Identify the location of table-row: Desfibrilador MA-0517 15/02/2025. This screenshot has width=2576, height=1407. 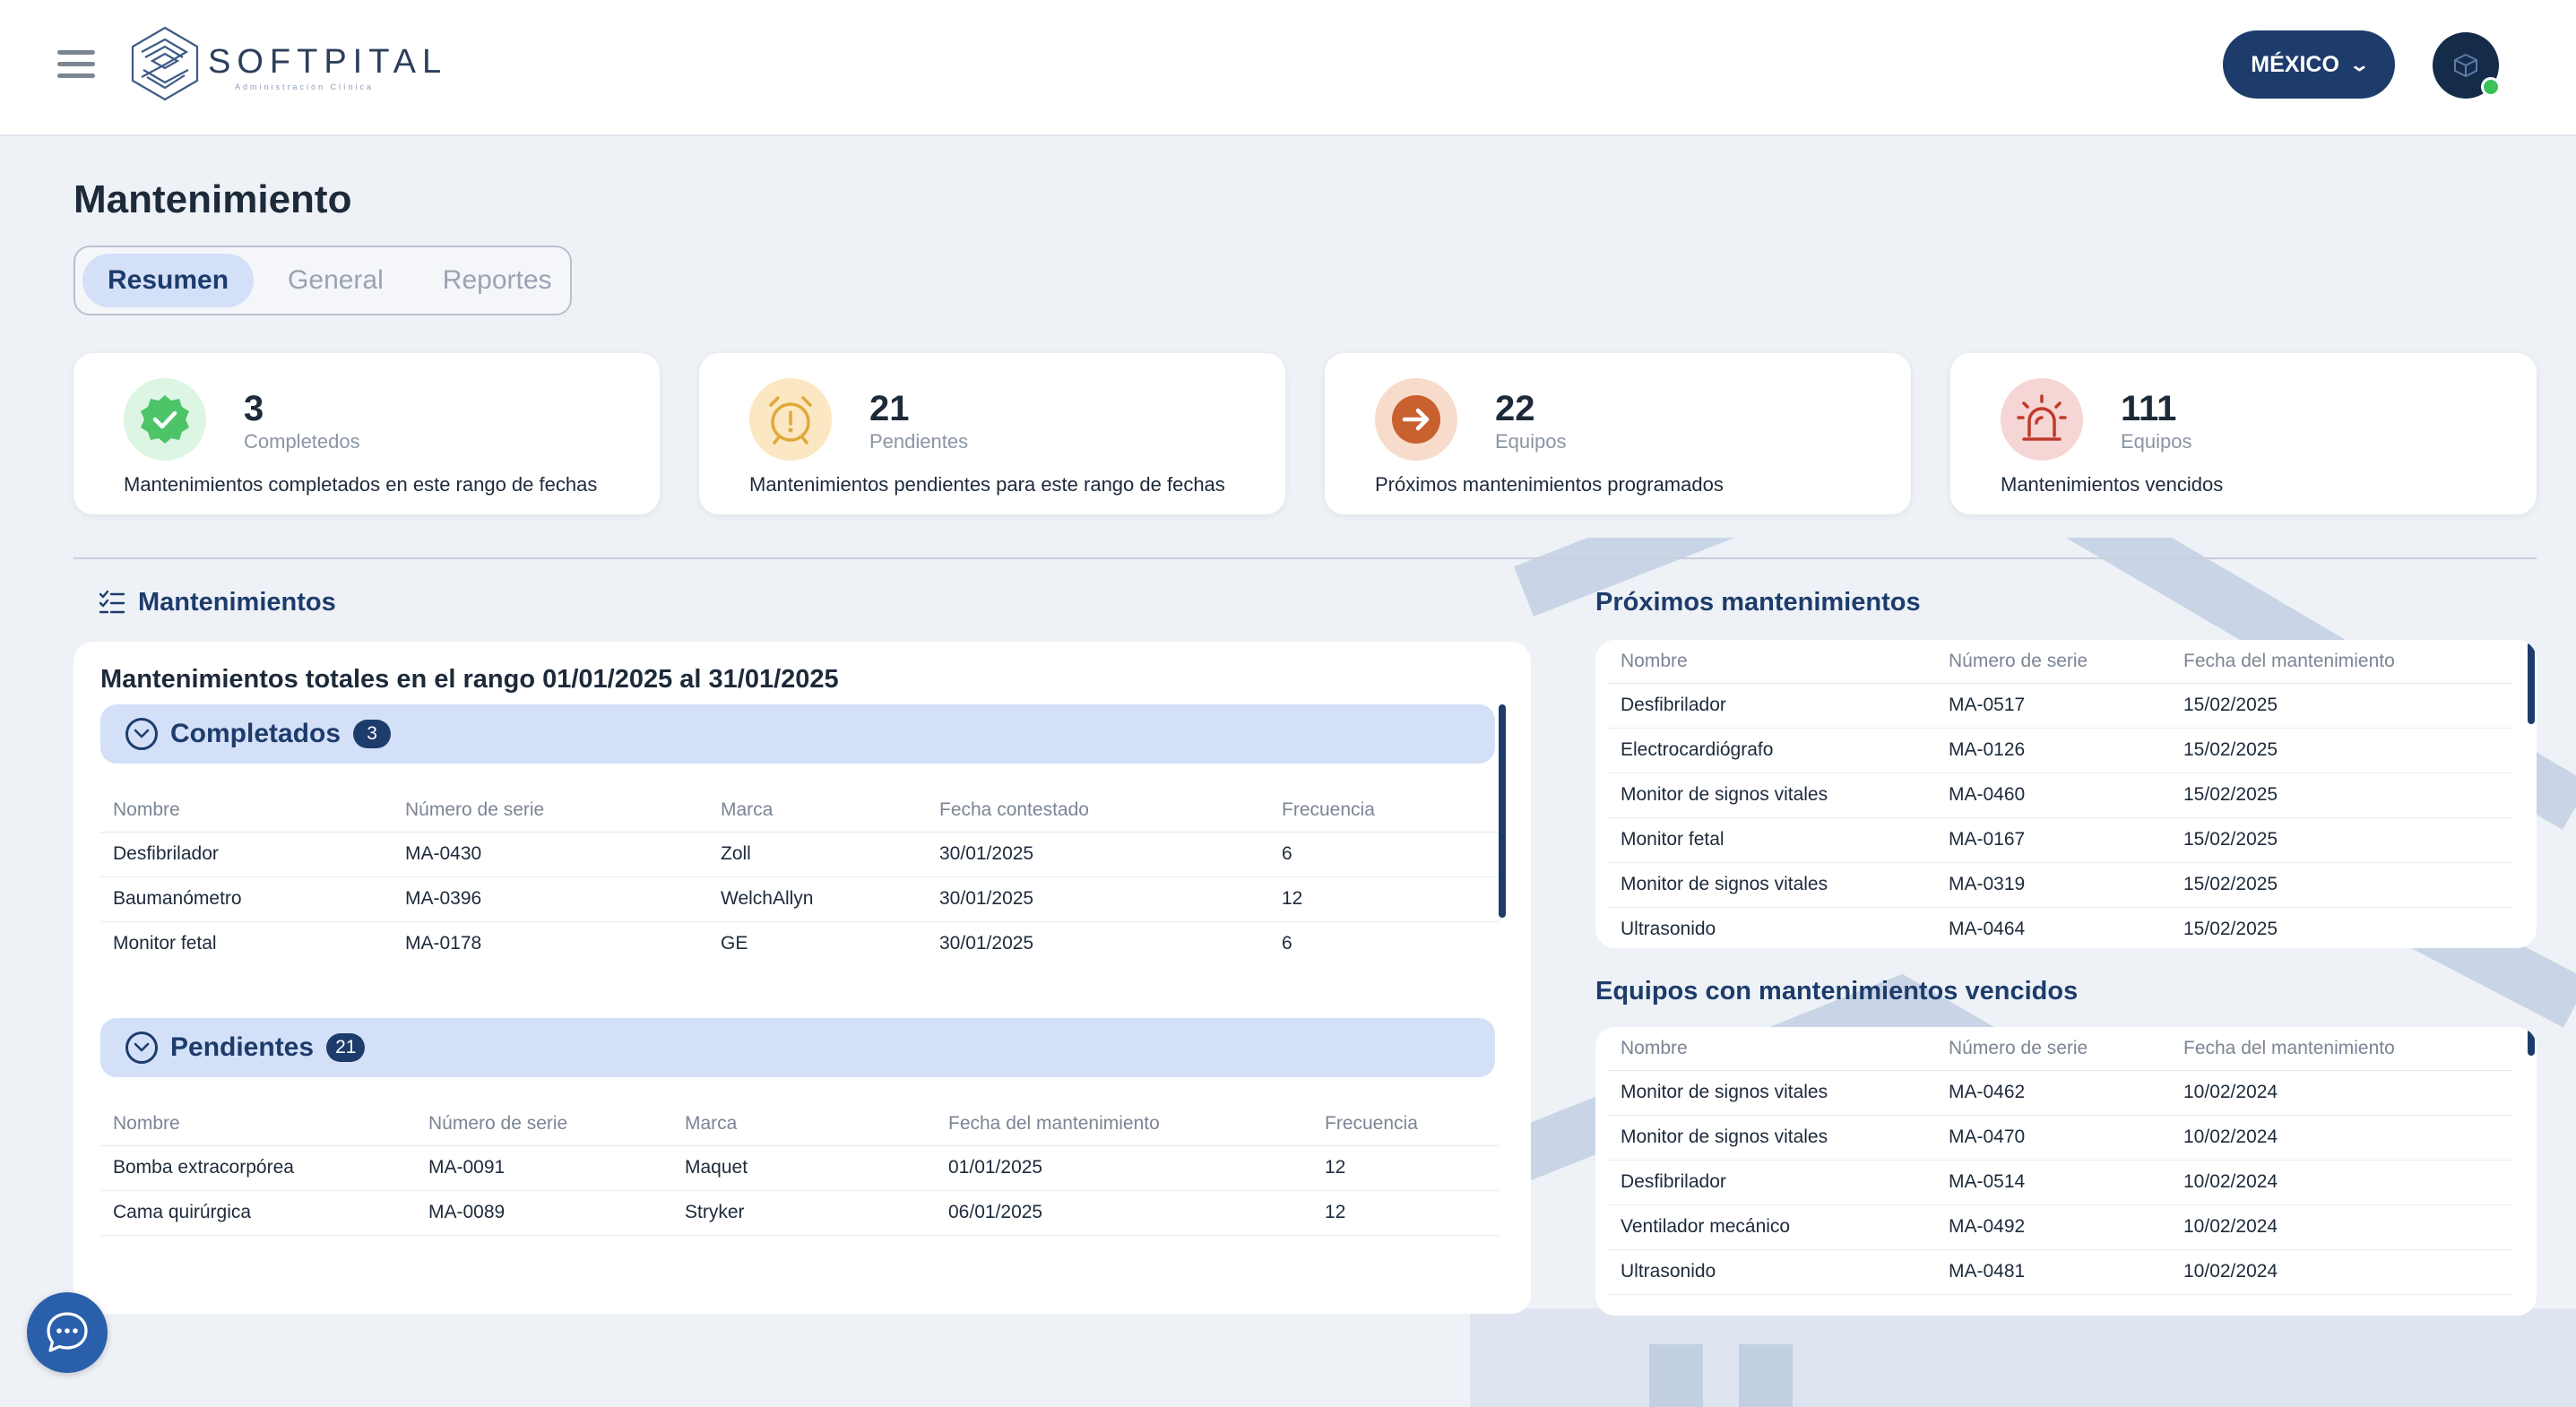
(2060, 706).